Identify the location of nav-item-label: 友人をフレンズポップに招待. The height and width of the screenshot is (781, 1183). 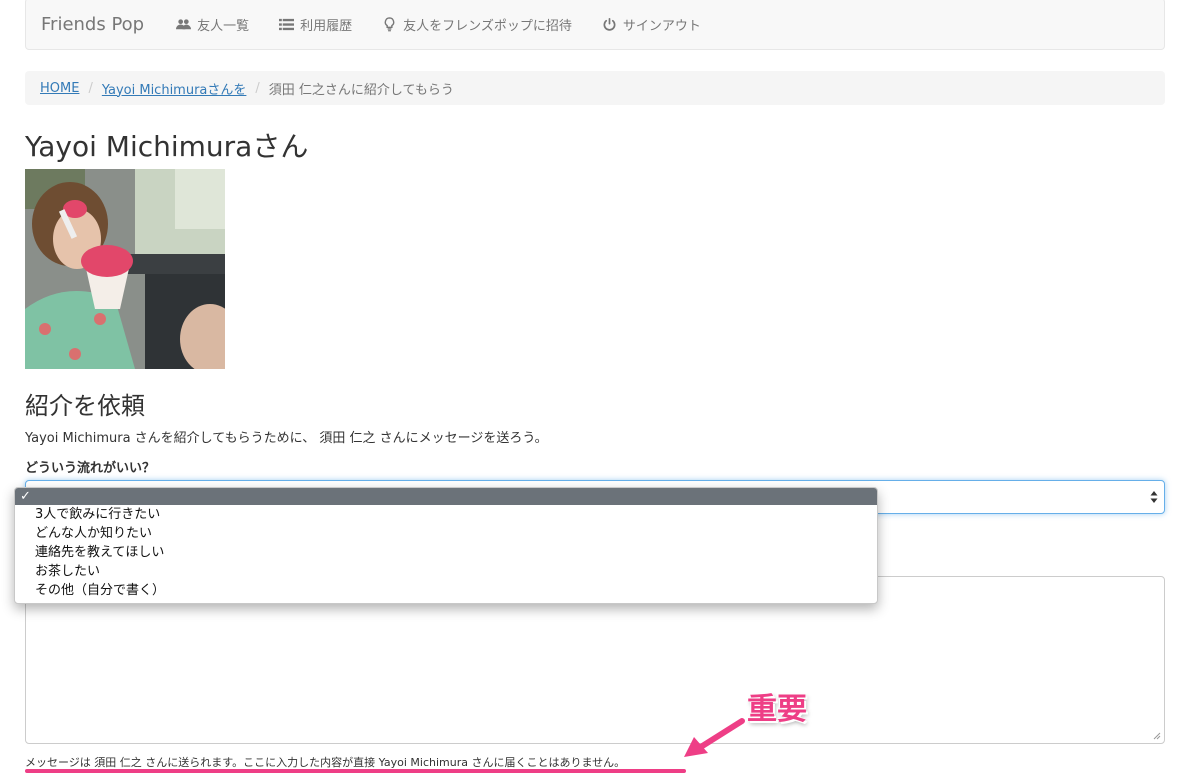
(487, 26).